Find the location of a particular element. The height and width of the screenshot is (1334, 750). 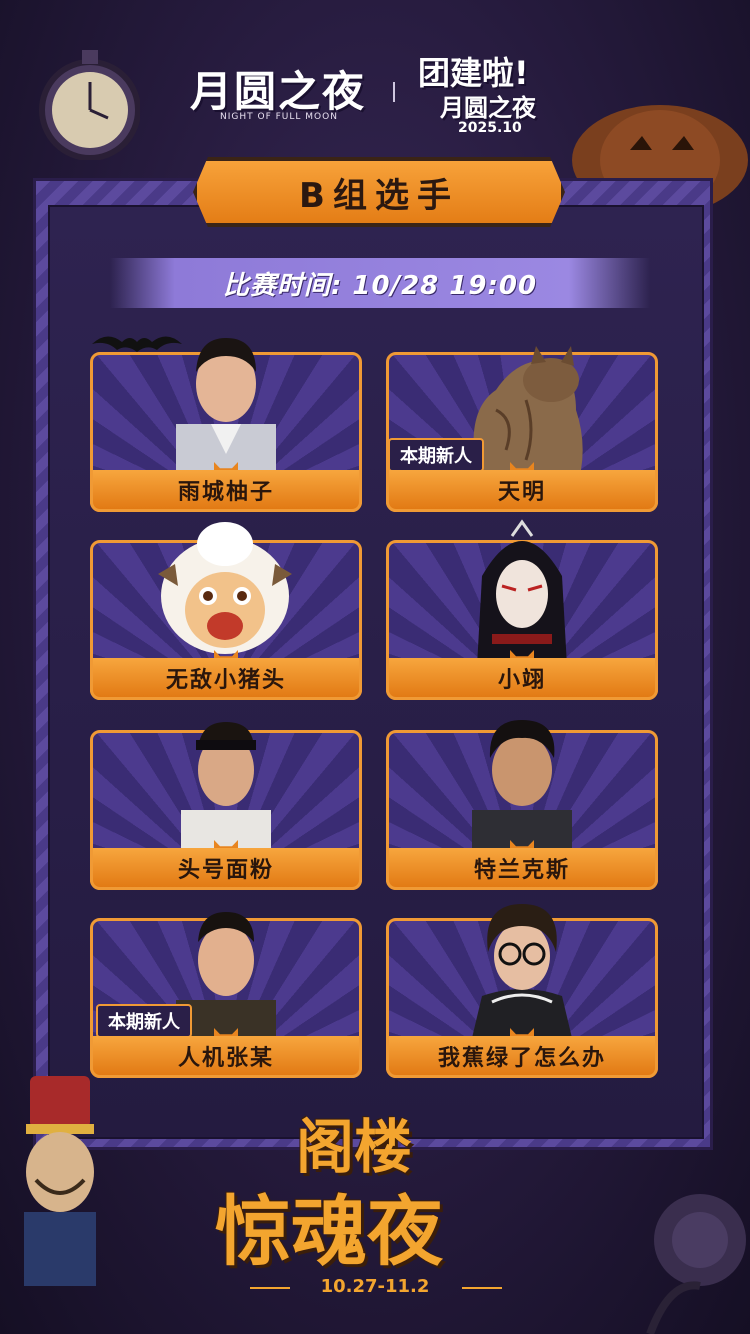

match-time: 比赛时间: 10/28 19:00 is located at coordinates (380, 285).